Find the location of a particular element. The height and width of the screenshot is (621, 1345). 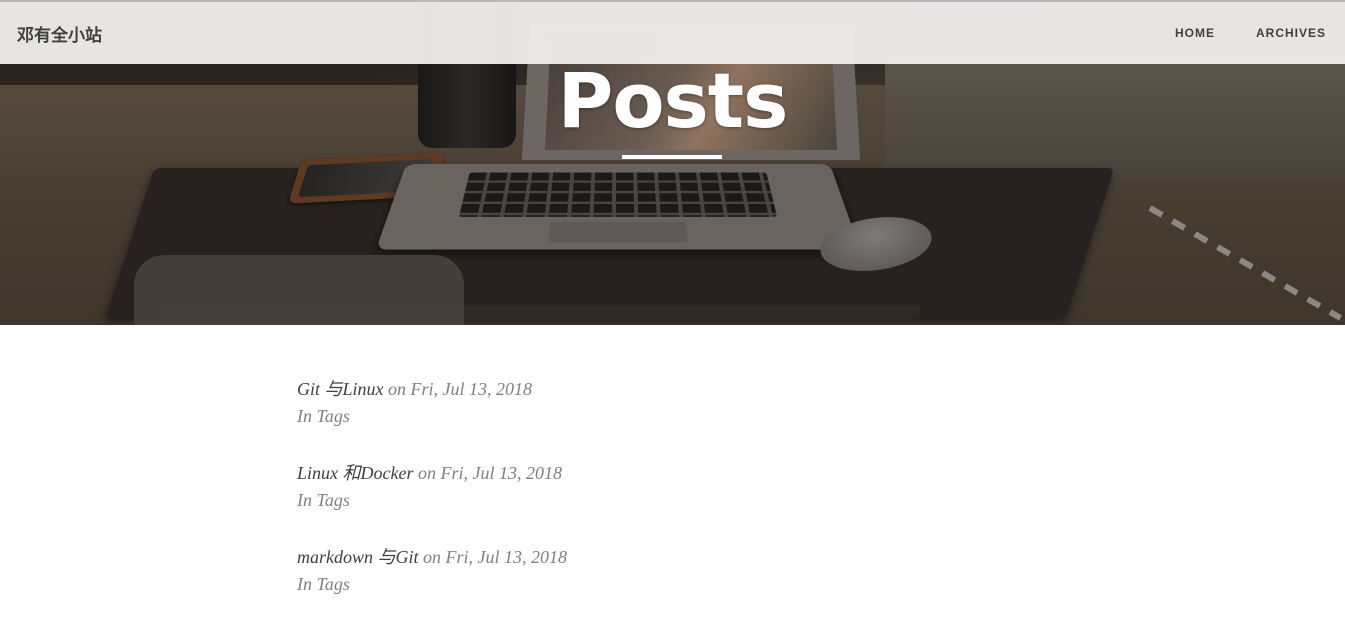

nav-archives-link: ARCHIVES is located at coordinates (1291, 33).